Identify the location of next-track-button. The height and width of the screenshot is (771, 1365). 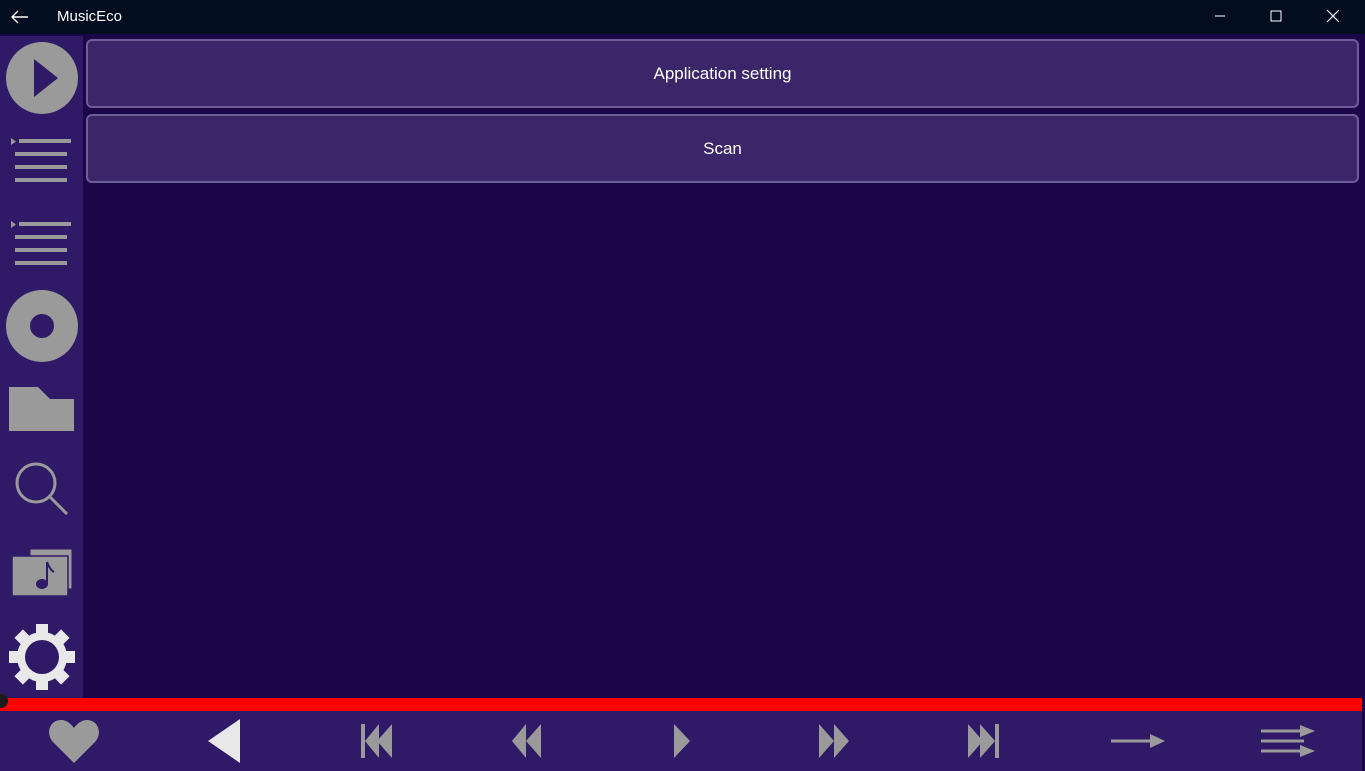
(984, 741).